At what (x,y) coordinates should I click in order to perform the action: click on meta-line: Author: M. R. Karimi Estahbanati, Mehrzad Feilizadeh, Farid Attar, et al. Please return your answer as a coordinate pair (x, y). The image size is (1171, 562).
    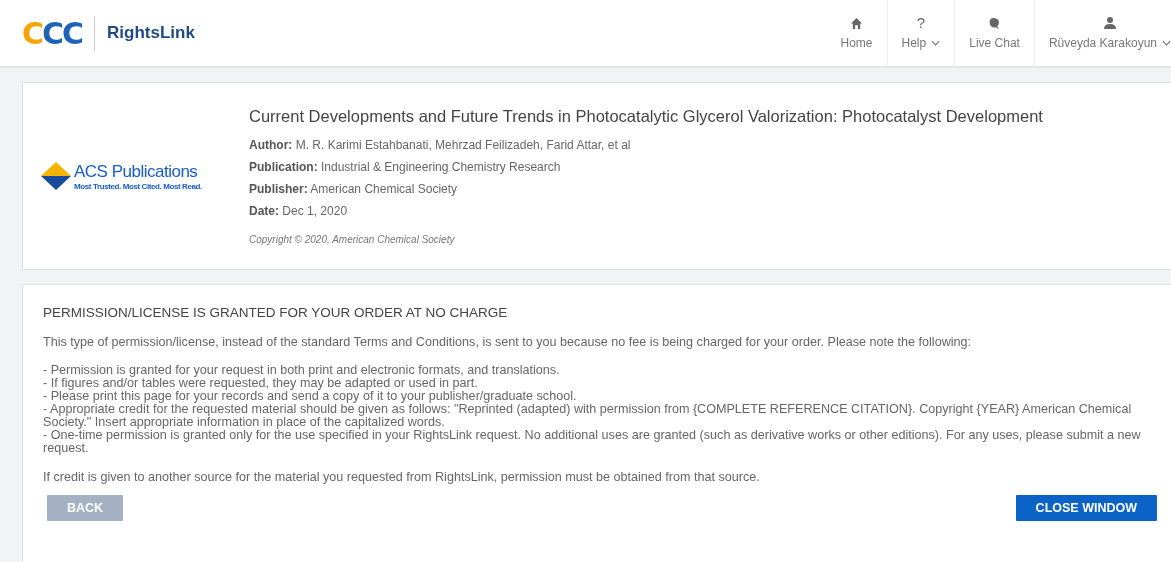
    Looking at the image, I should click on (440, 145).